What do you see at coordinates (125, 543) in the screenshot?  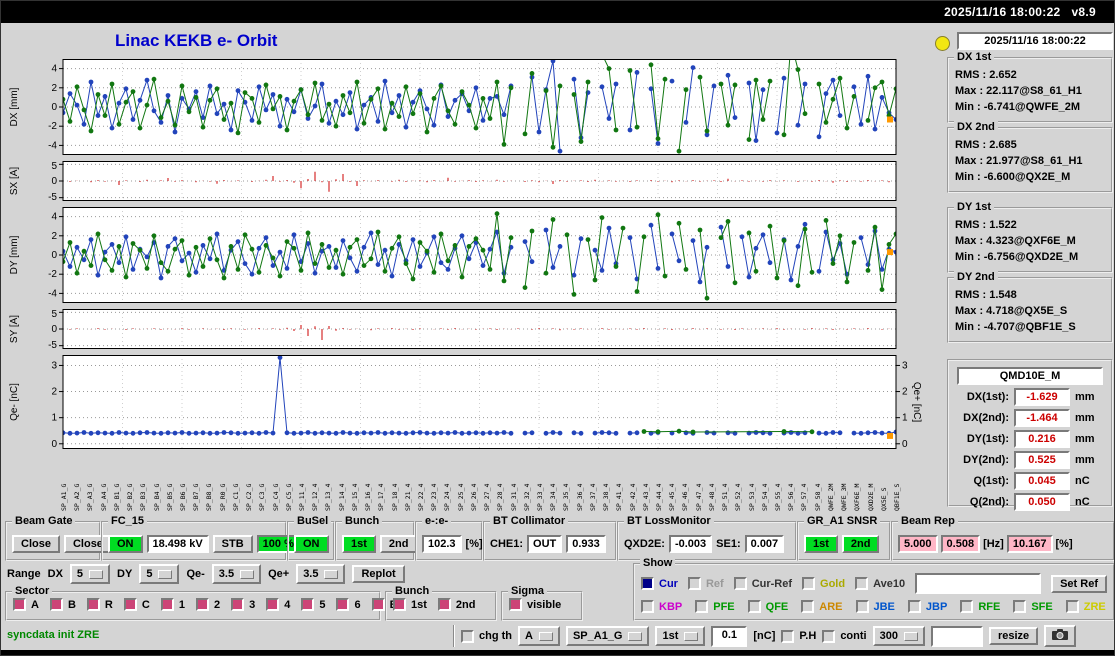 I see `fc15-on-button: ON` at bounding box center [125, 543].